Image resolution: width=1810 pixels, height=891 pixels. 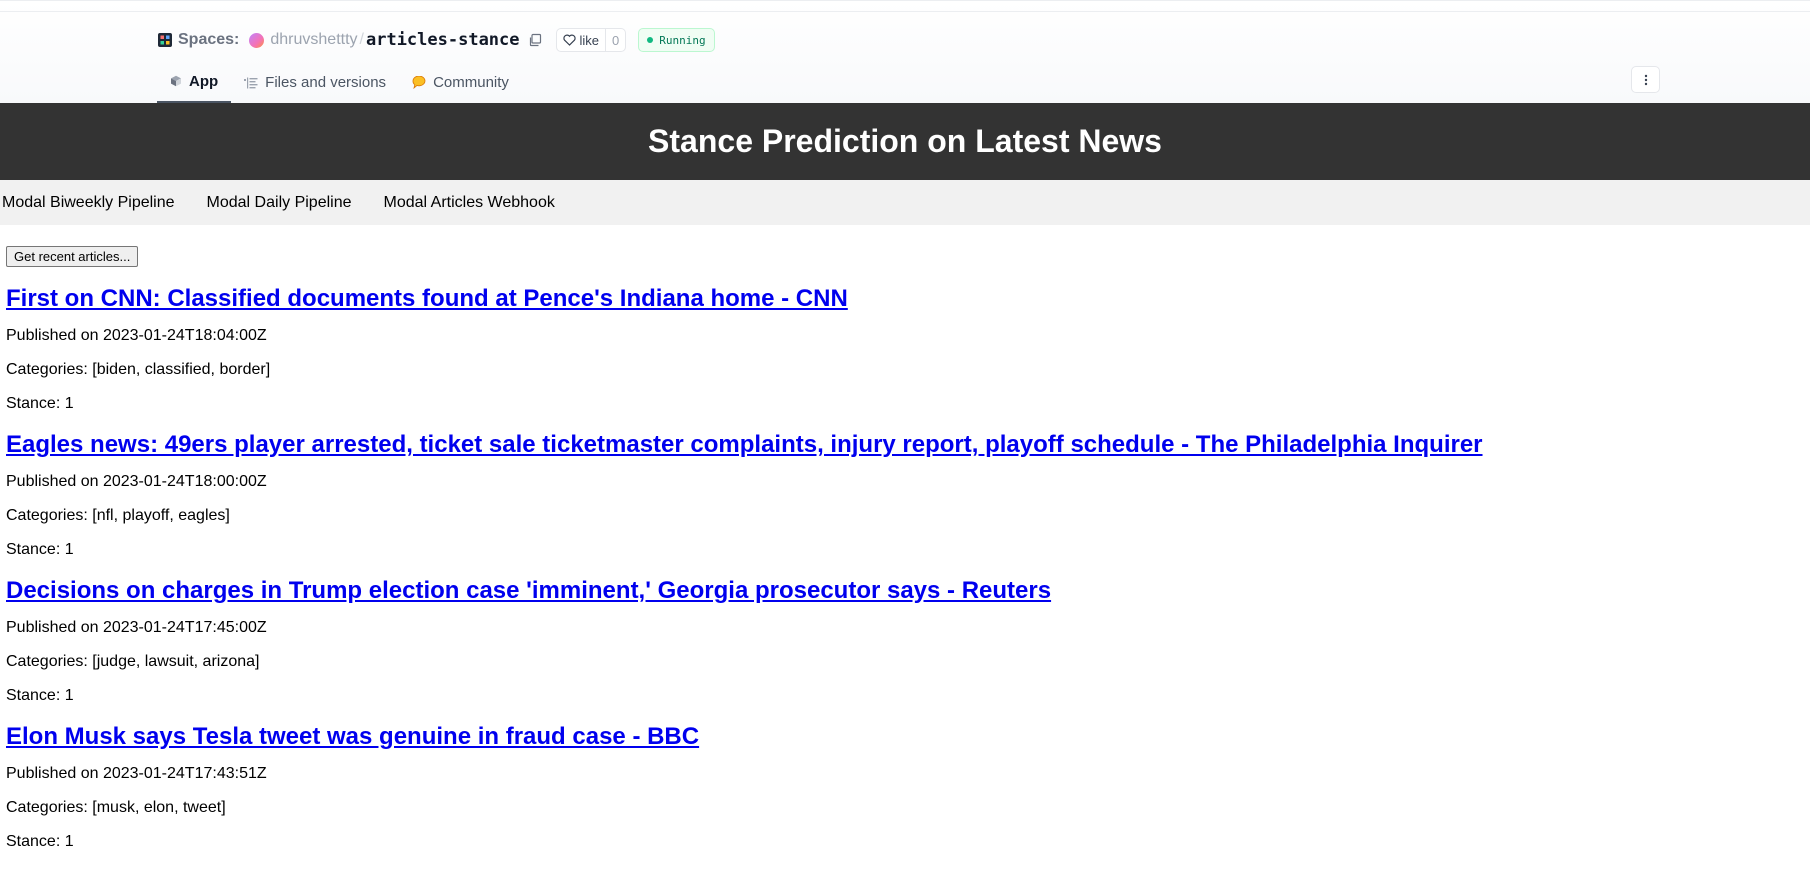 I want to click on status-badge: Running, so click(x=676, y=40).